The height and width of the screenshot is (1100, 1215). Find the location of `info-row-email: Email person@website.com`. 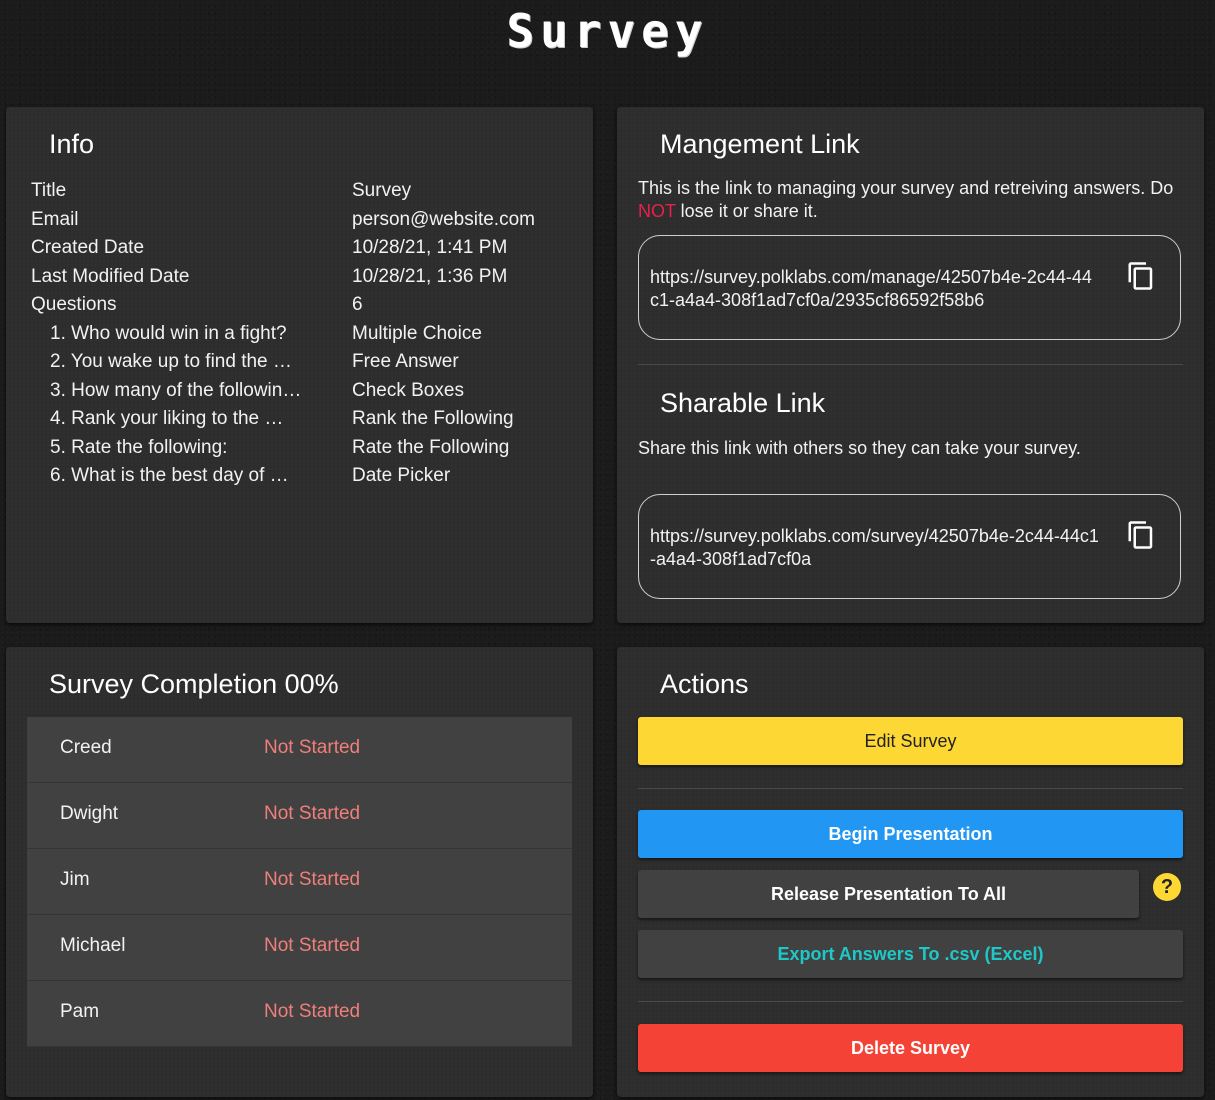

info-row-email: Email person@website.com is located at coordinates (301, 223).